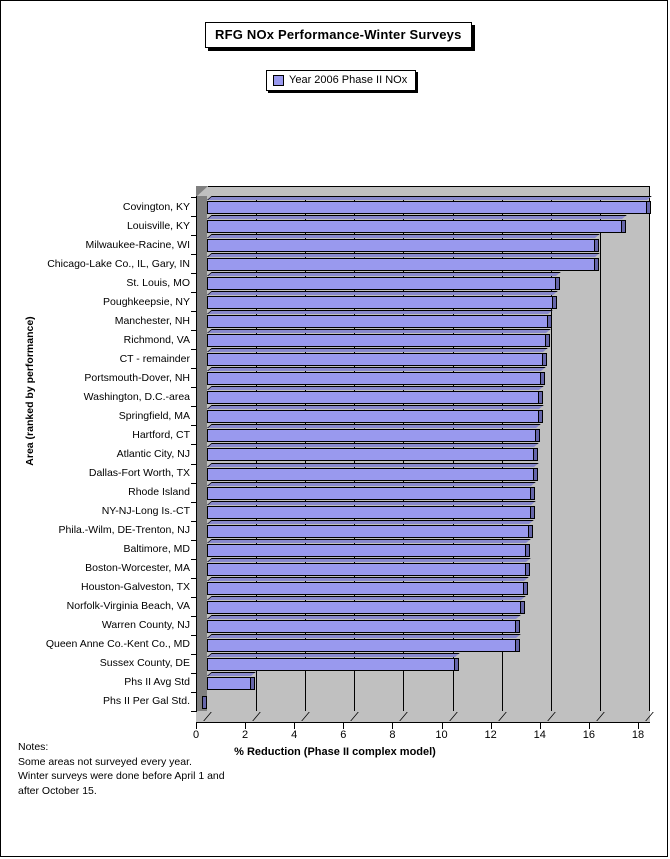 This screenshot has height=859, width=670. I want to click on y-axis-label: Rhode Island, so click(159, 492).